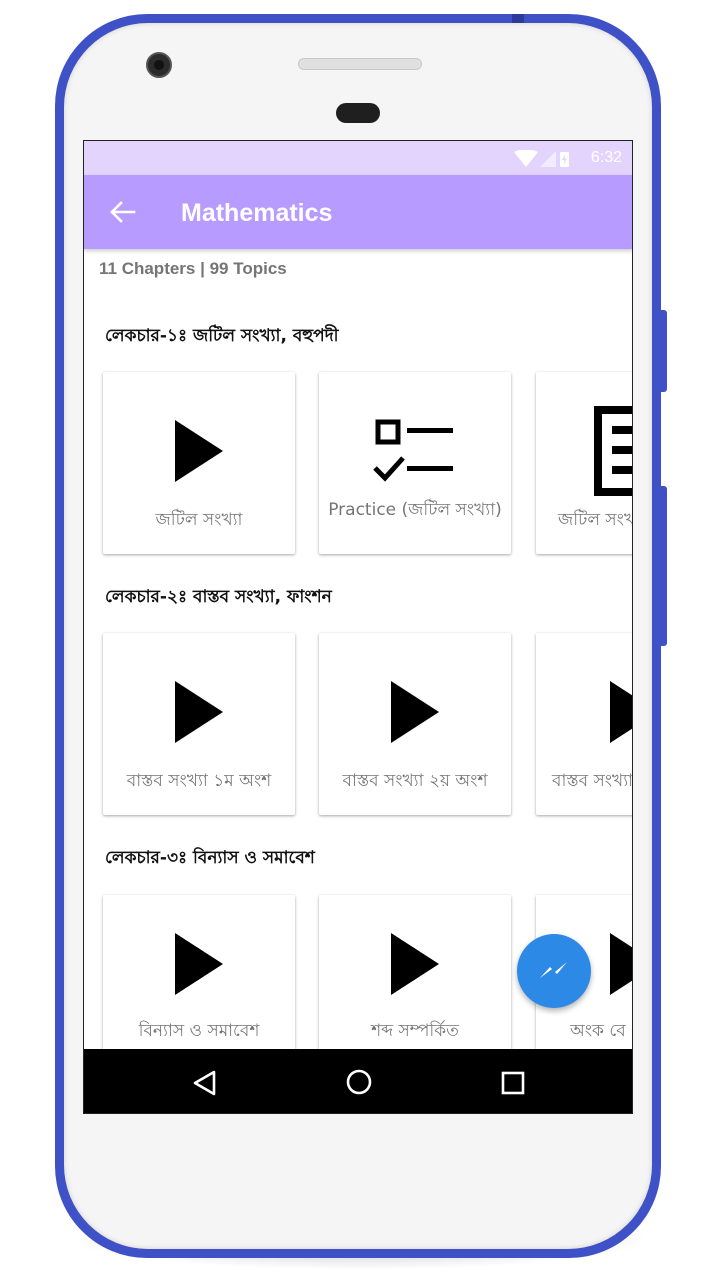 The width and height of the screenshot is (720, 1280). I want to click on topic-card: বাস্তব সংখ্যা ২য় অংশ, so click(415, 724).